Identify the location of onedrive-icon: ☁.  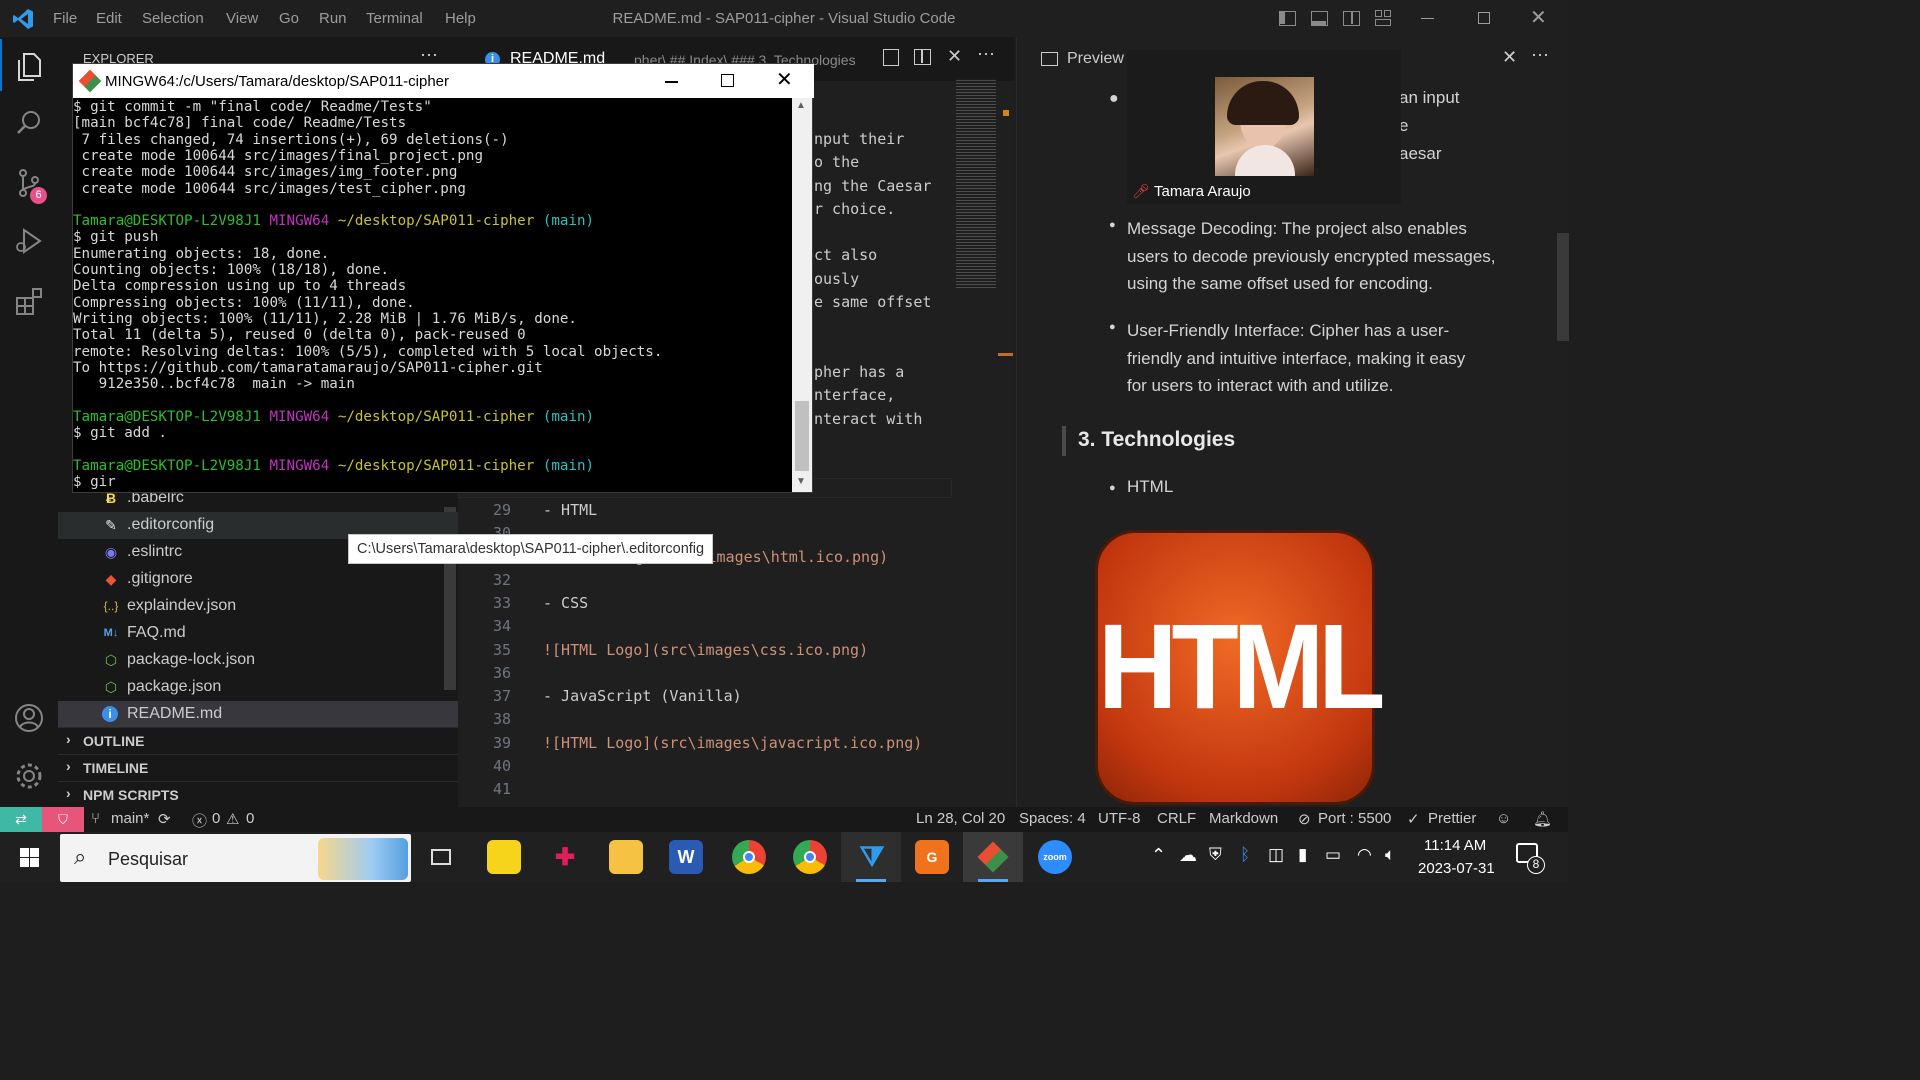
(1188, 855).